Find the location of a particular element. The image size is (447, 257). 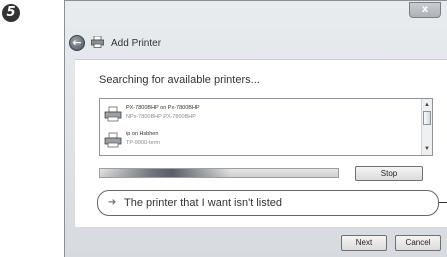

next-button: Next is located at coordinates (364, 243).